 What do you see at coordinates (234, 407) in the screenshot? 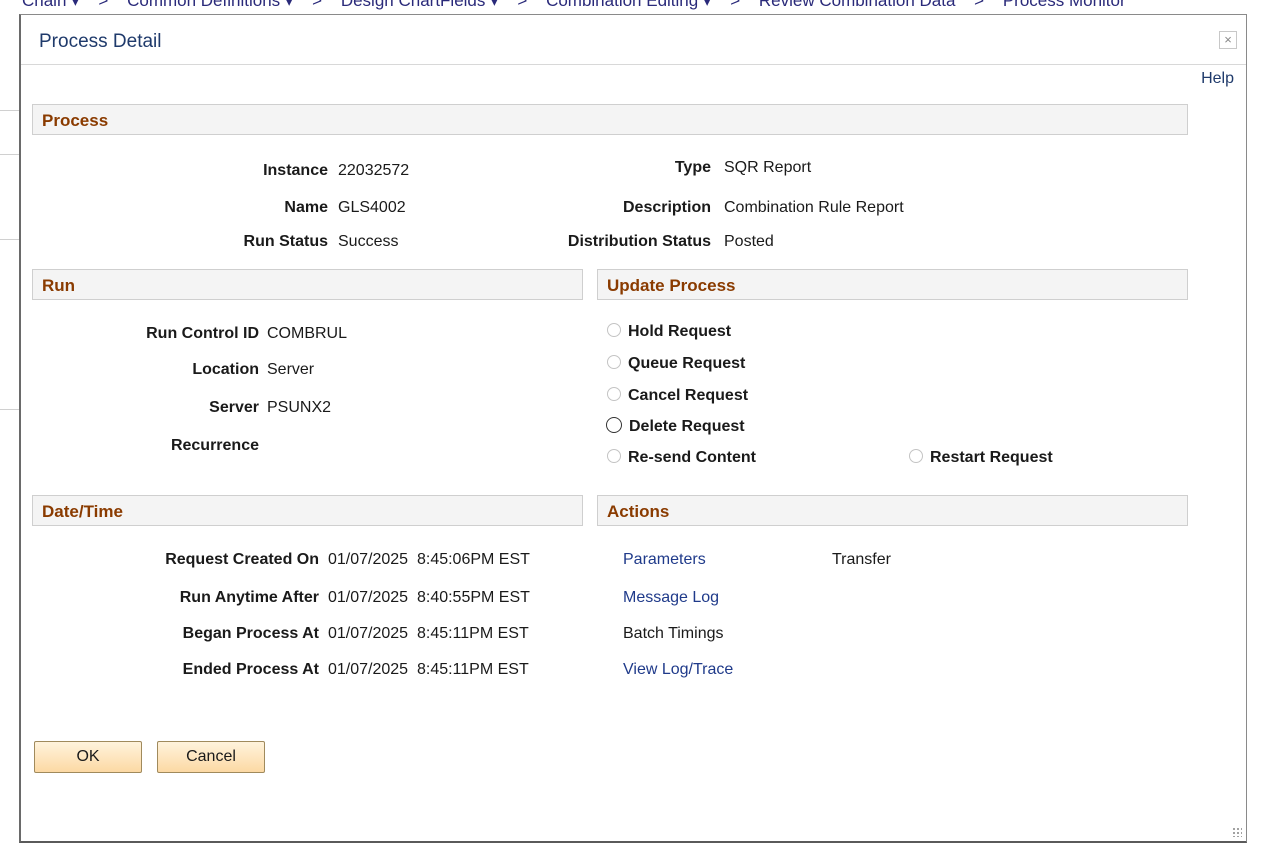
I see `server-label: Server` at bounding box center [234, 407].